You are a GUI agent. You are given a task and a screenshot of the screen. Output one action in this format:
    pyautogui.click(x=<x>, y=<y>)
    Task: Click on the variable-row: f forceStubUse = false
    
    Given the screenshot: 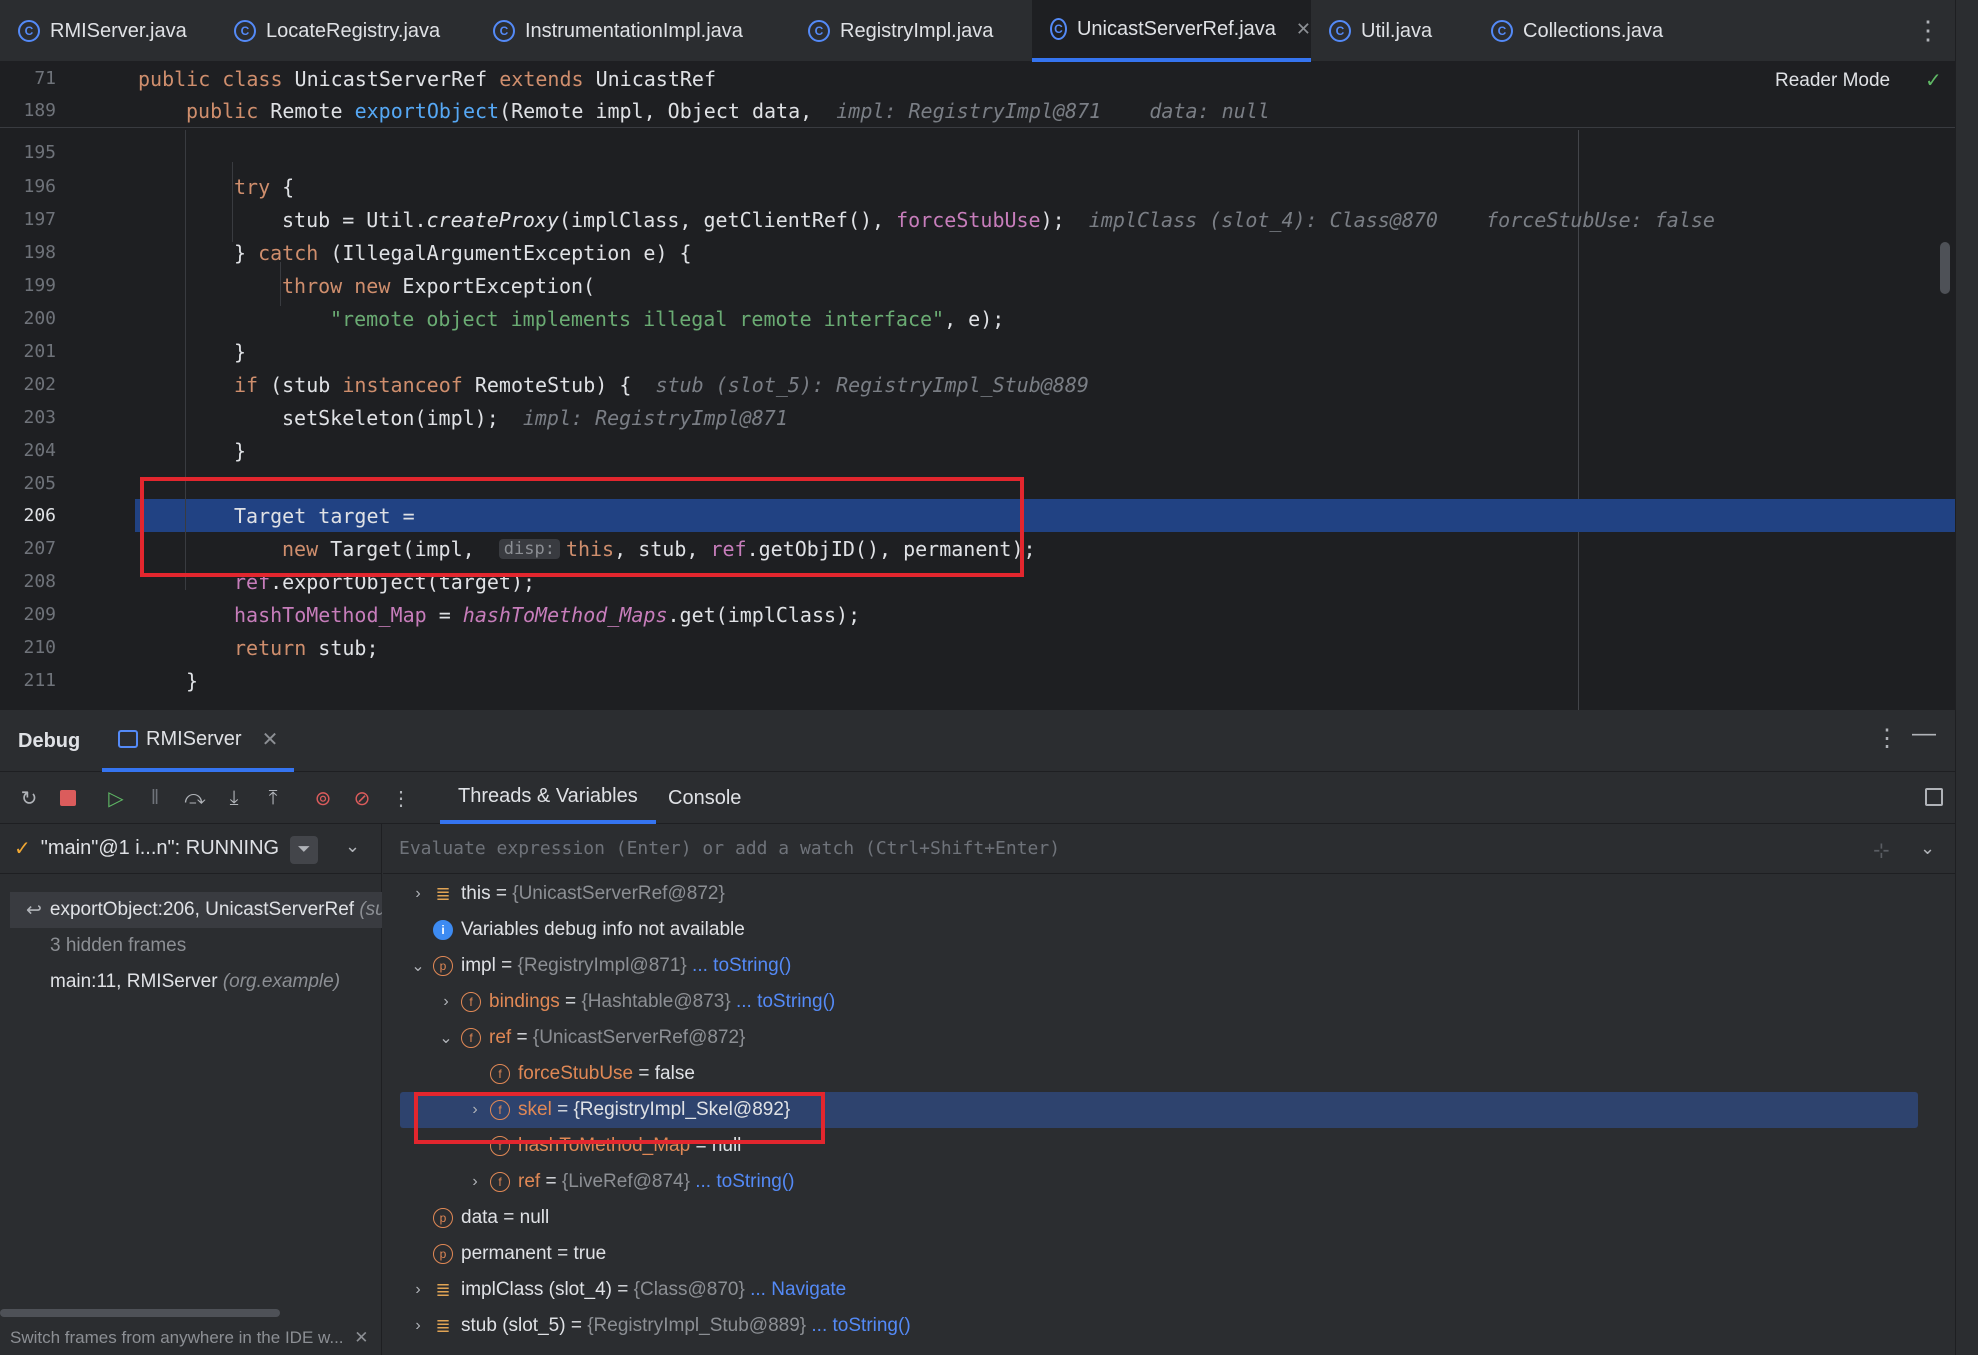 What is the action you would take?
    pyautogui.click(x=1169, y=1074)
    